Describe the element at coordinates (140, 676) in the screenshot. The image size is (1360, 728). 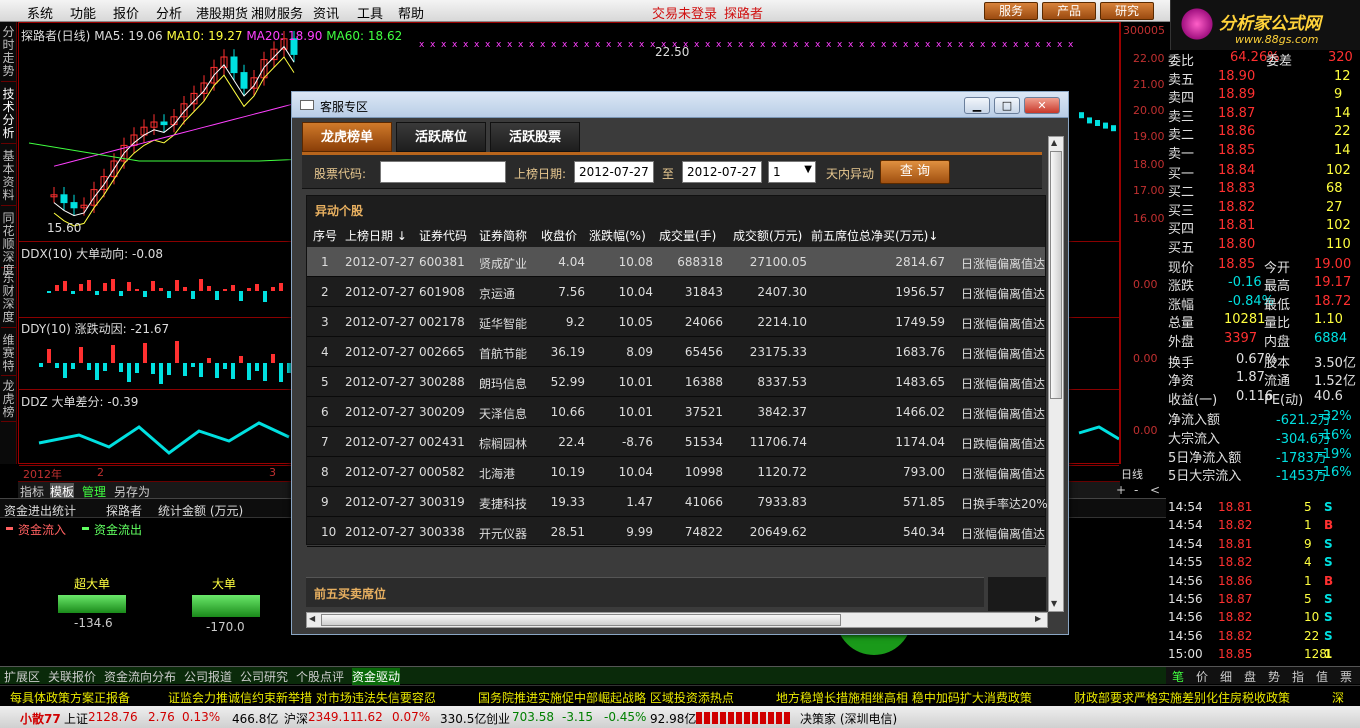
I see `tab-fund-distribution: 资金流向分布` at that location.